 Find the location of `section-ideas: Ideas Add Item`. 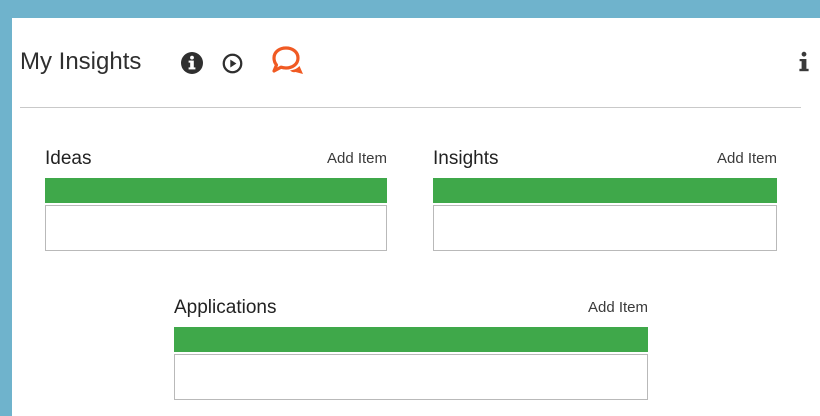

section-ideas: Ideas Add Item is located at coordinates (216, 204).